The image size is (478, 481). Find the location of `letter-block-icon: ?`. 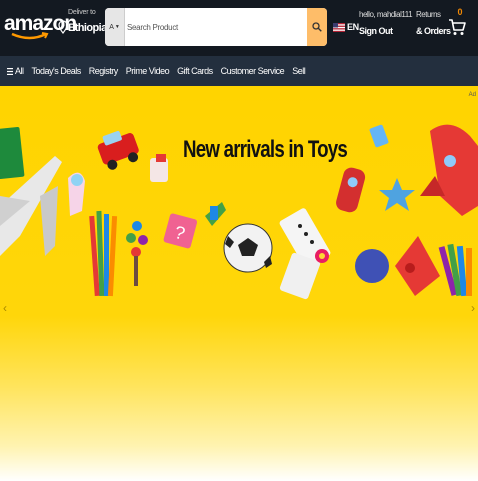

letter-block-icon: ? is located at coordinates (180, 231).